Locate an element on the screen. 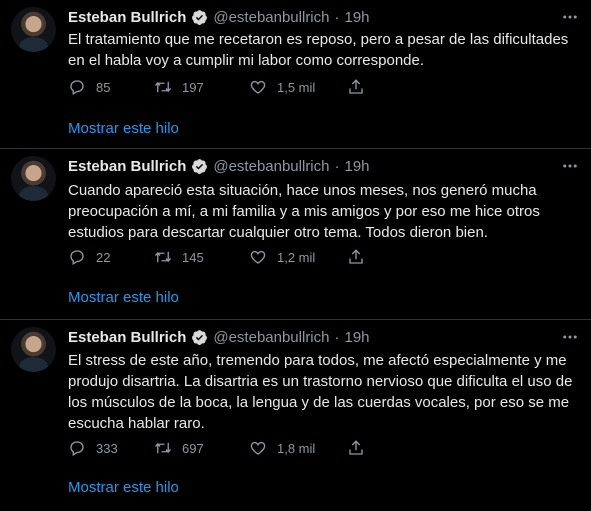 Image resolution: width=591 pixels, height=511 pixels. reply-count: 85 is located at coordinates (103, 87).